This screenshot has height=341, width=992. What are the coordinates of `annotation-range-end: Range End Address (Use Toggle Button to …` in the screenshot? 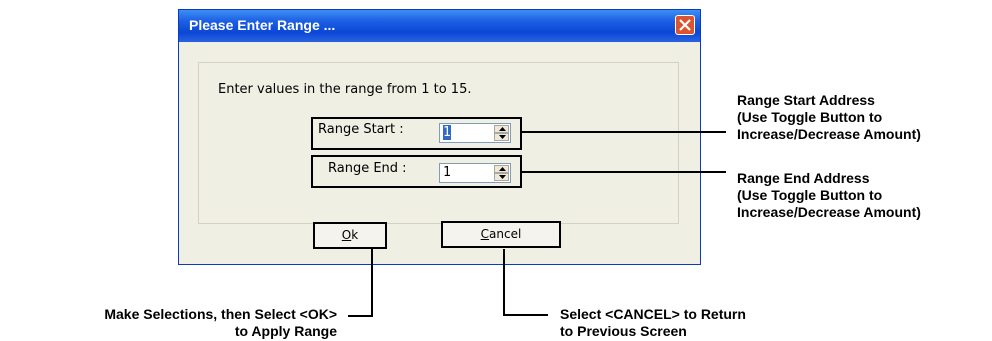 It's located at (829, 195).